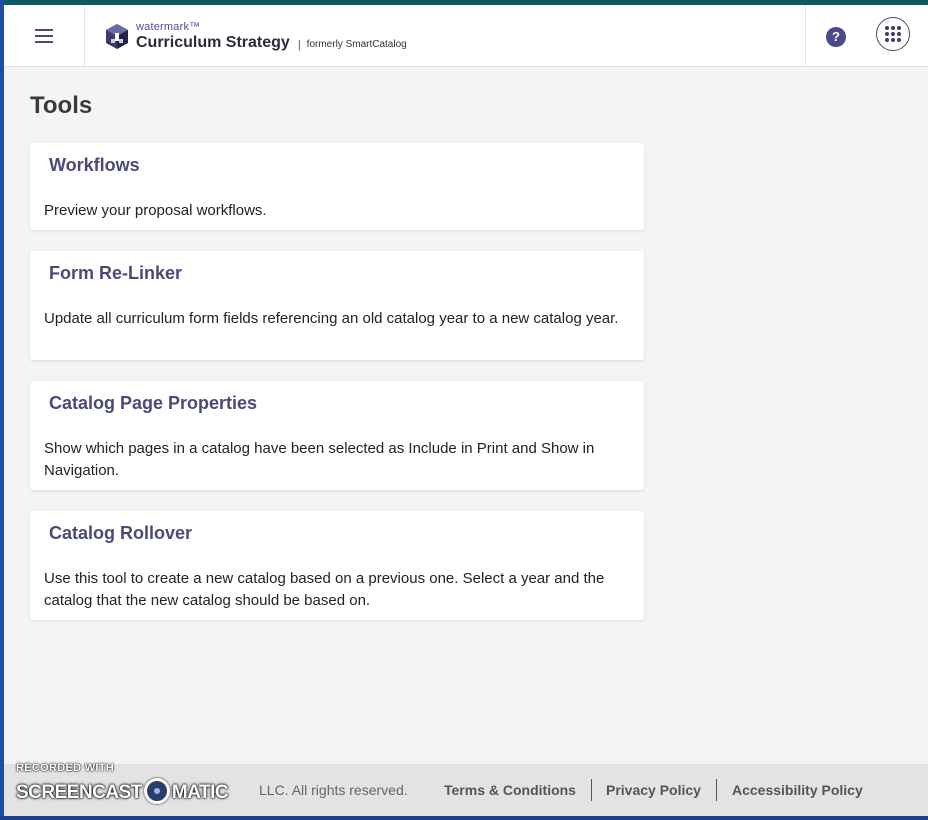 The image size is (928, 820). What do you see at coordinates (117, 36) in the screenshot?
I see `watermark-logo-icon` at bounding box center [117, 36].